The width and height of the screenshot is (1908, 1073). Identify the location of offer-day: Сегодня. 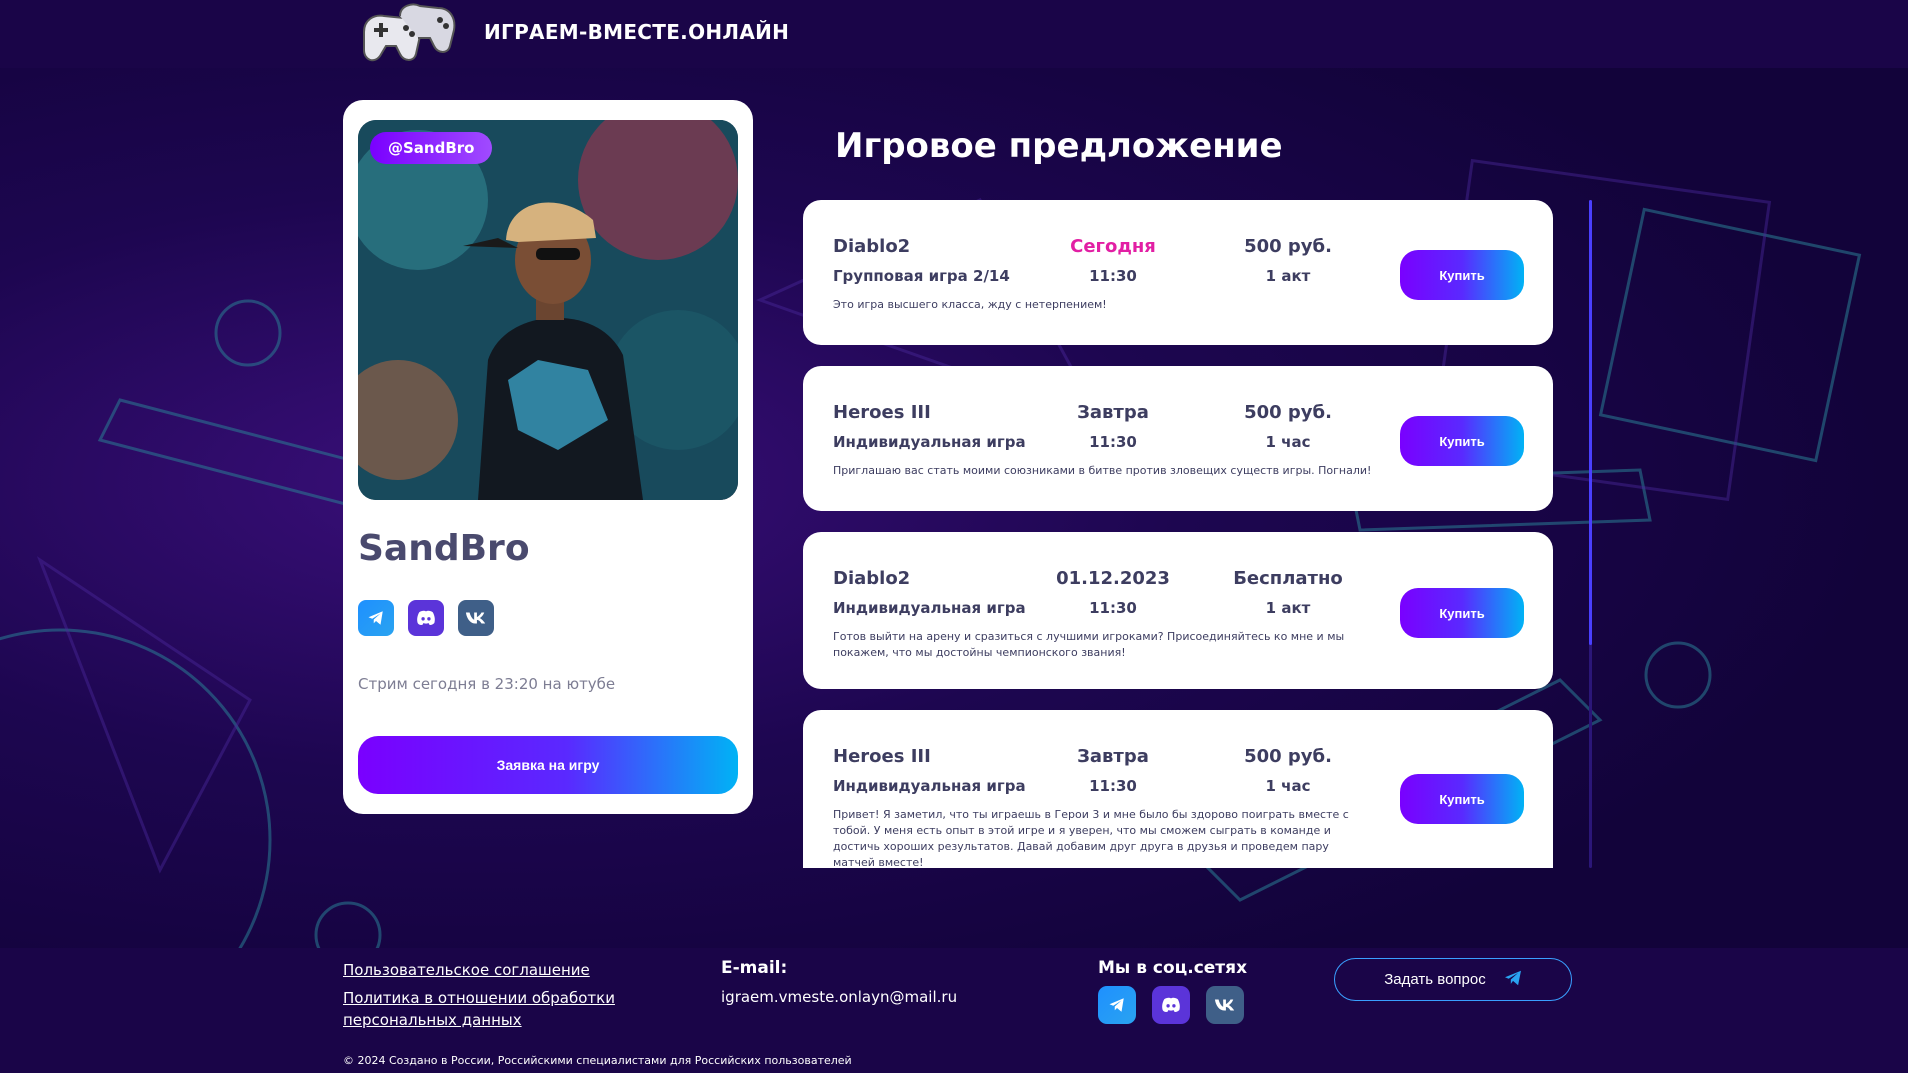
(1113, 246).